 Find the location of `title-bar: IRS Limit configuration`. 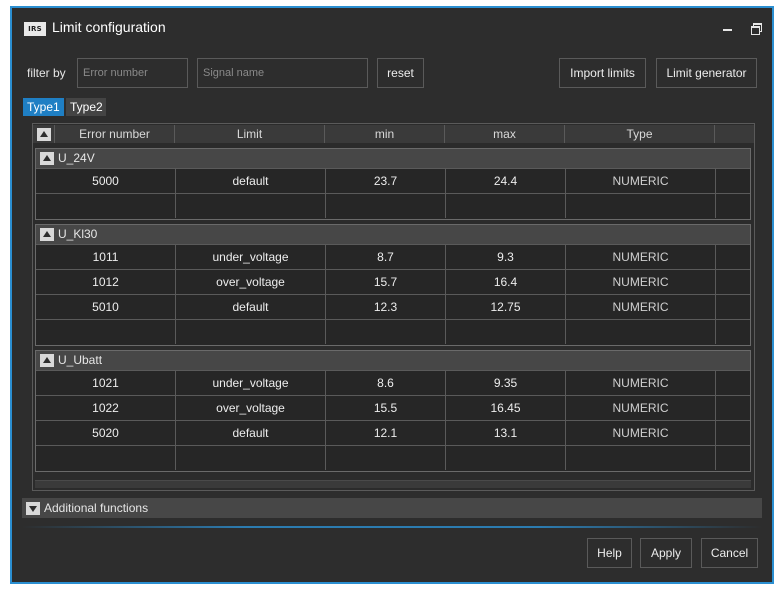

title-bar: IRS Limit configuration is located at coordinates (392, 27).